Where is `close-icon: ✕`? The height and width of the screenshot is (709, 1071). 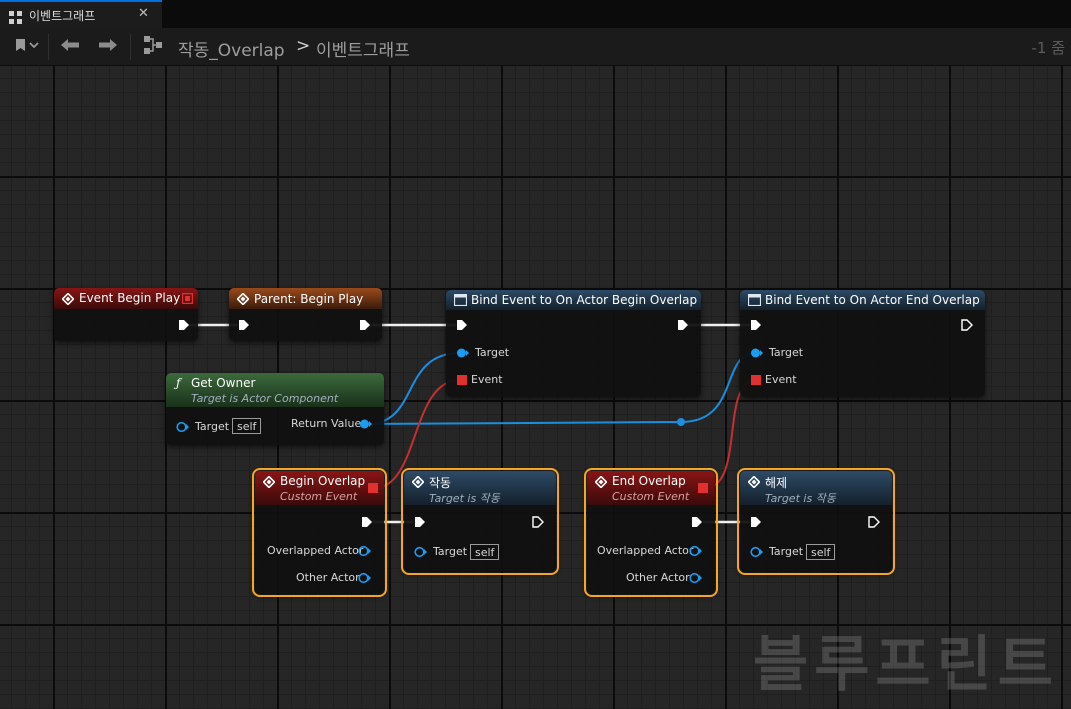 close-icon: ✕ is located at coordinates (143, 13).